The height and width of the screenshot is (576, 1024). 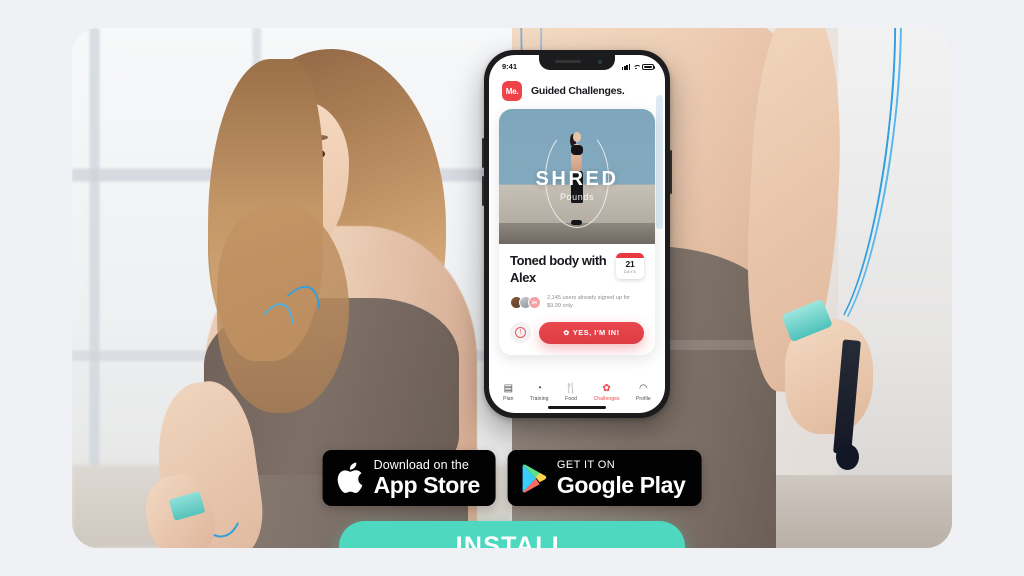 I want to click on signal-bars-icon, so click(x=625, y=66).